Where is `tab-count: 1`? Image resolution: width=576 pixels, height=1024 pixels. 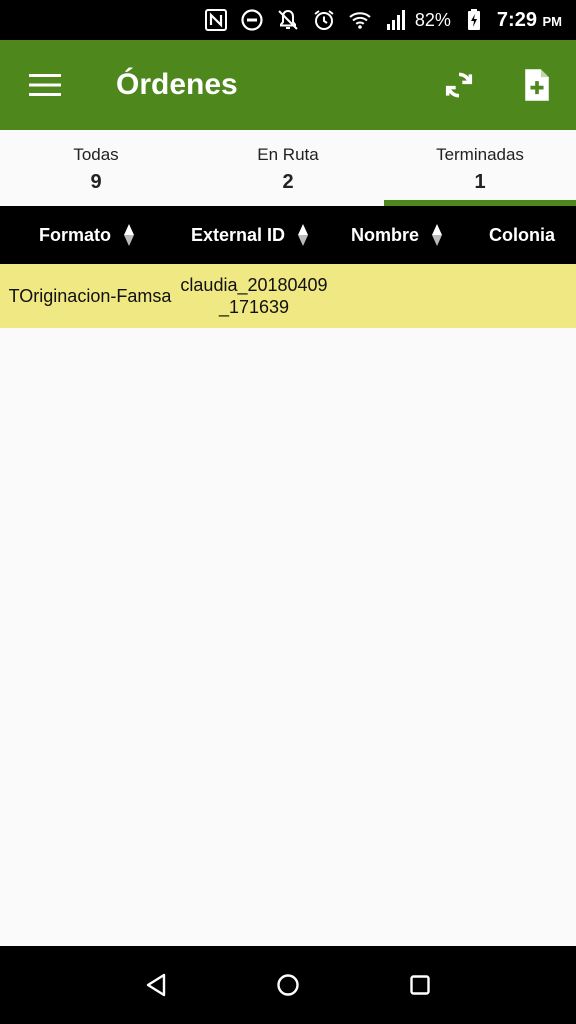 tab-count: 1 is located at coordinates (480, 181).